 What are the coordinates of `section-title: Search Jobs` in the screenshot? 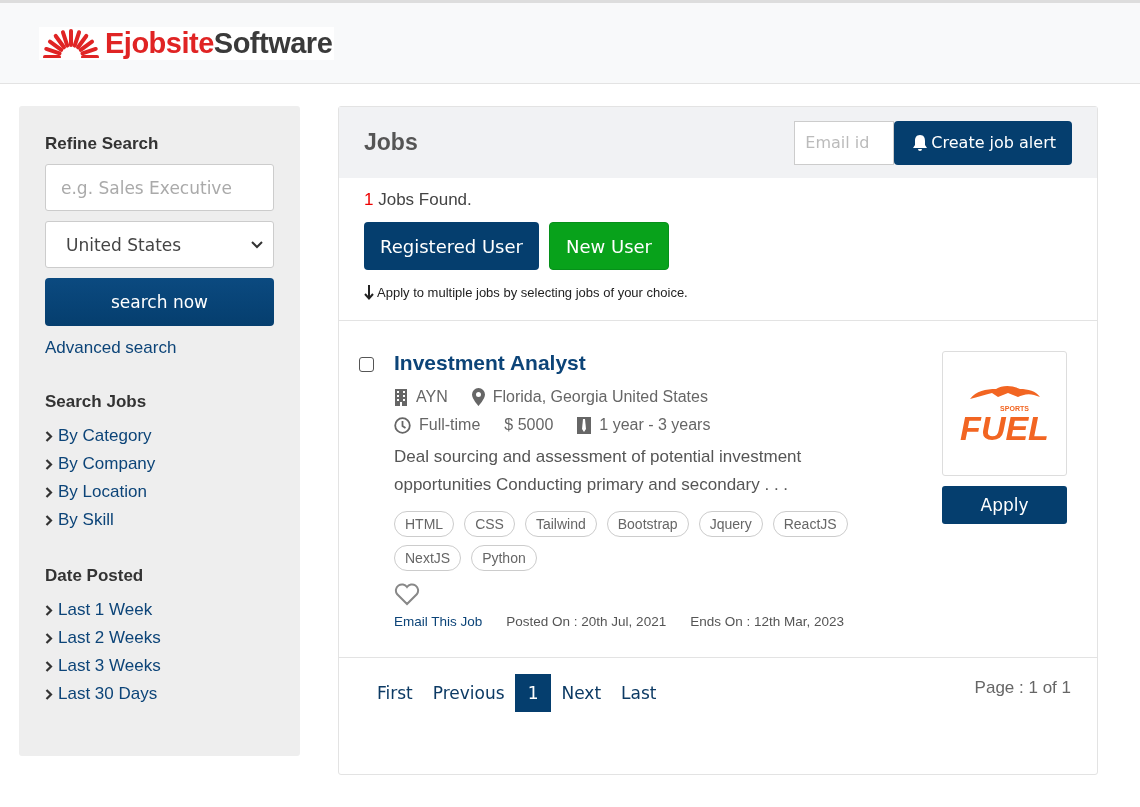 It's located at (96, 402).